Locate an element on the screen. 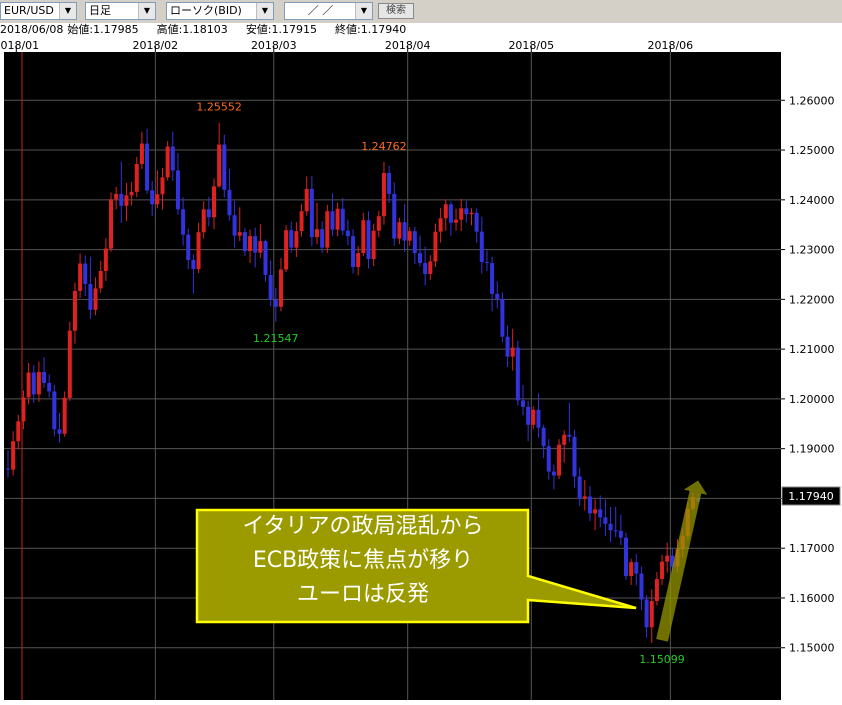 This screenshot has height=705, width=842. info-date: 2018/06/08 is located at coordinates (32, 29).